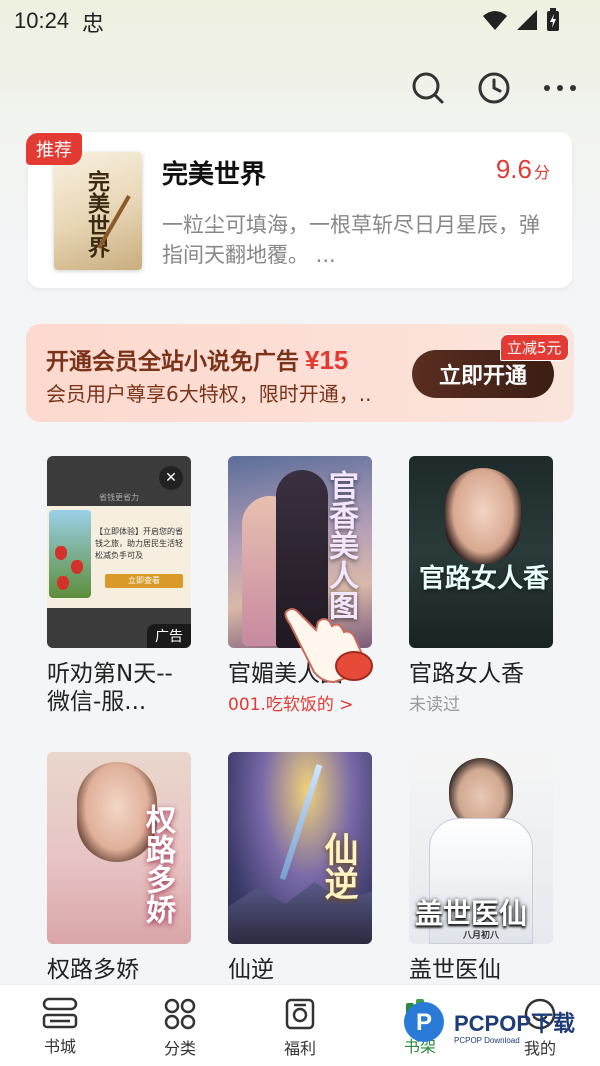  I want to click on ad-view-button: 立即查看, so click(144, 581).